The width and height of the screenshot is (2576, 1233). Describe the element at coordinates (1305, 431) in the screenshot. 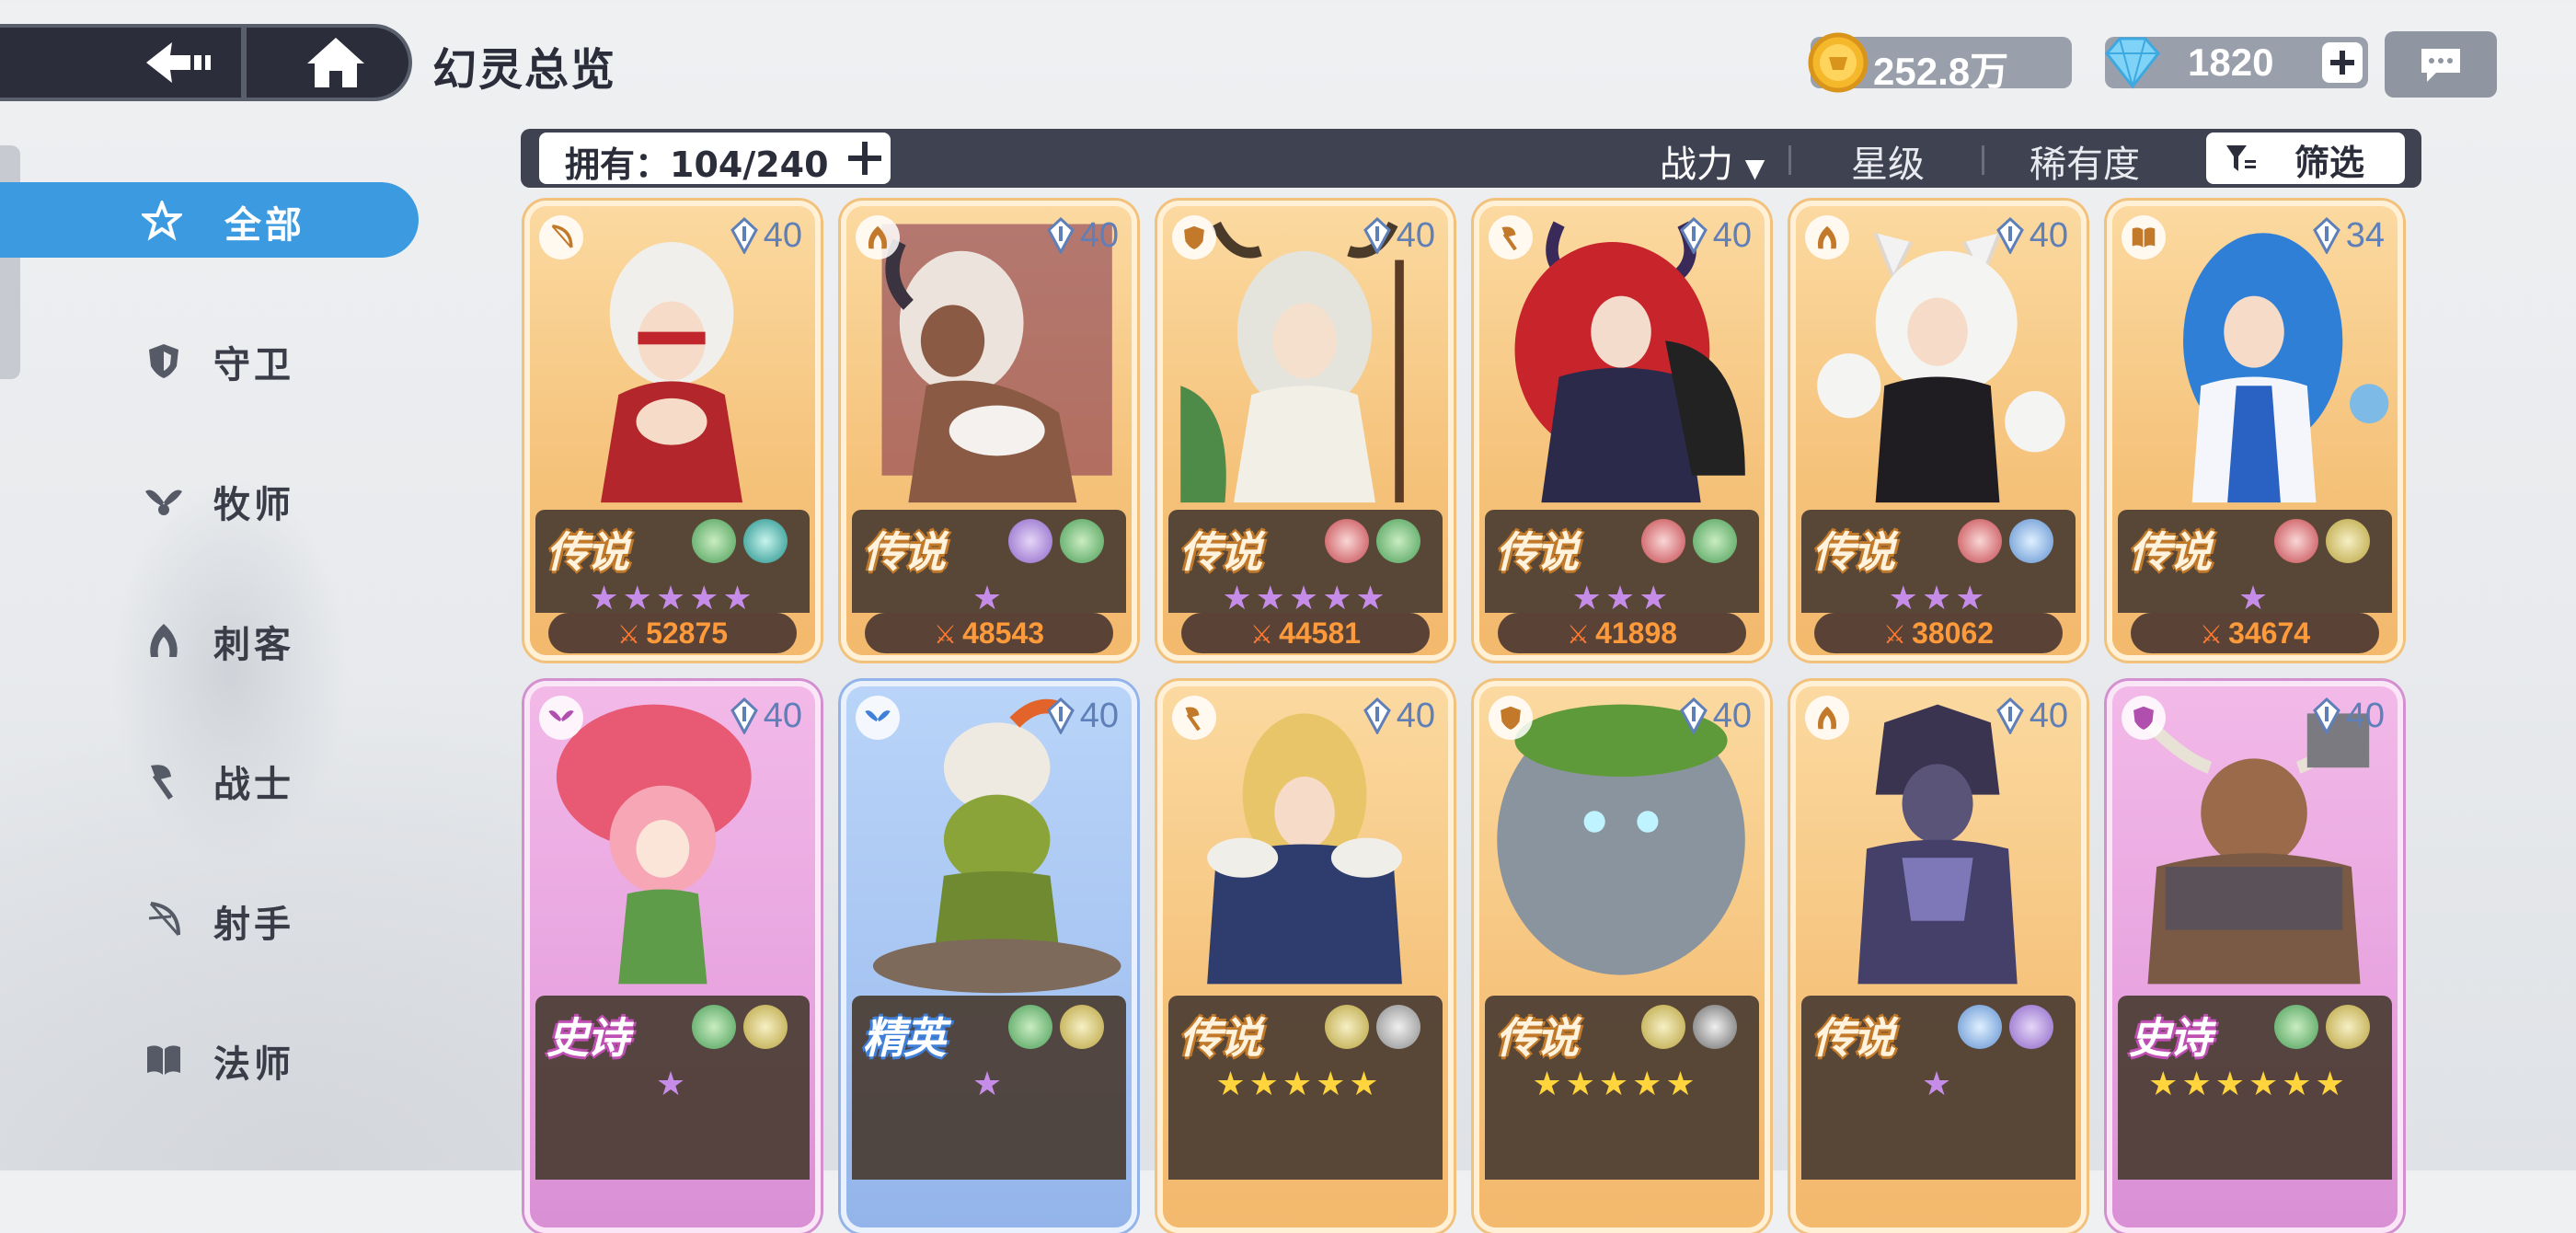

I see `hero-card: 40 传说 ★★★★★ ⚔ 44581` at that location.